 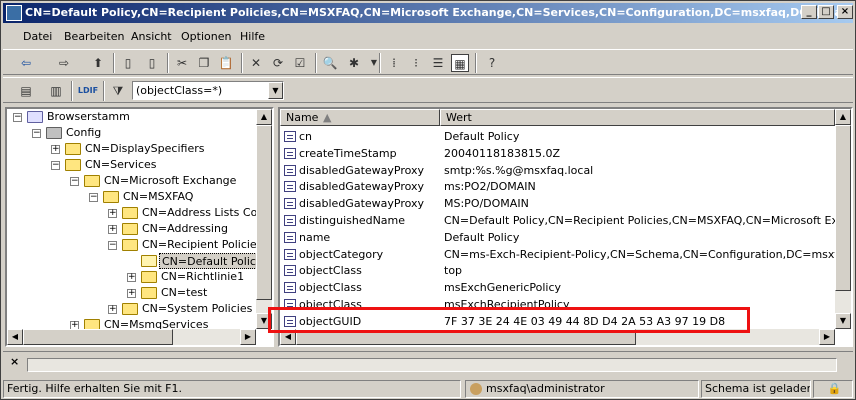 What do you see at coordinates (14, 361) in the screenshot?
I see `close-icon: ×` at bounding box center [14, 361].